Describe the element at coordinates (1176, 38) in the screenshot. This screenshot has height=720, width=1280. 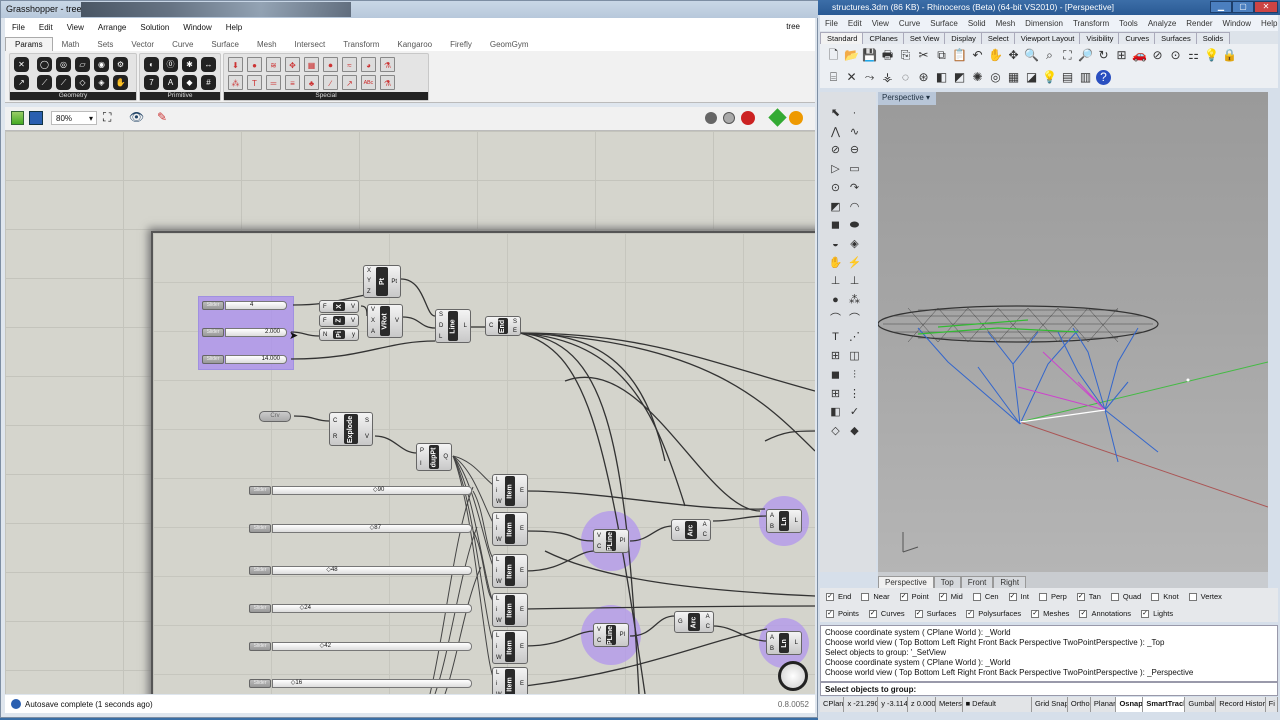
I see `toolbar-tab-surfaces: Surfaces` at that location.